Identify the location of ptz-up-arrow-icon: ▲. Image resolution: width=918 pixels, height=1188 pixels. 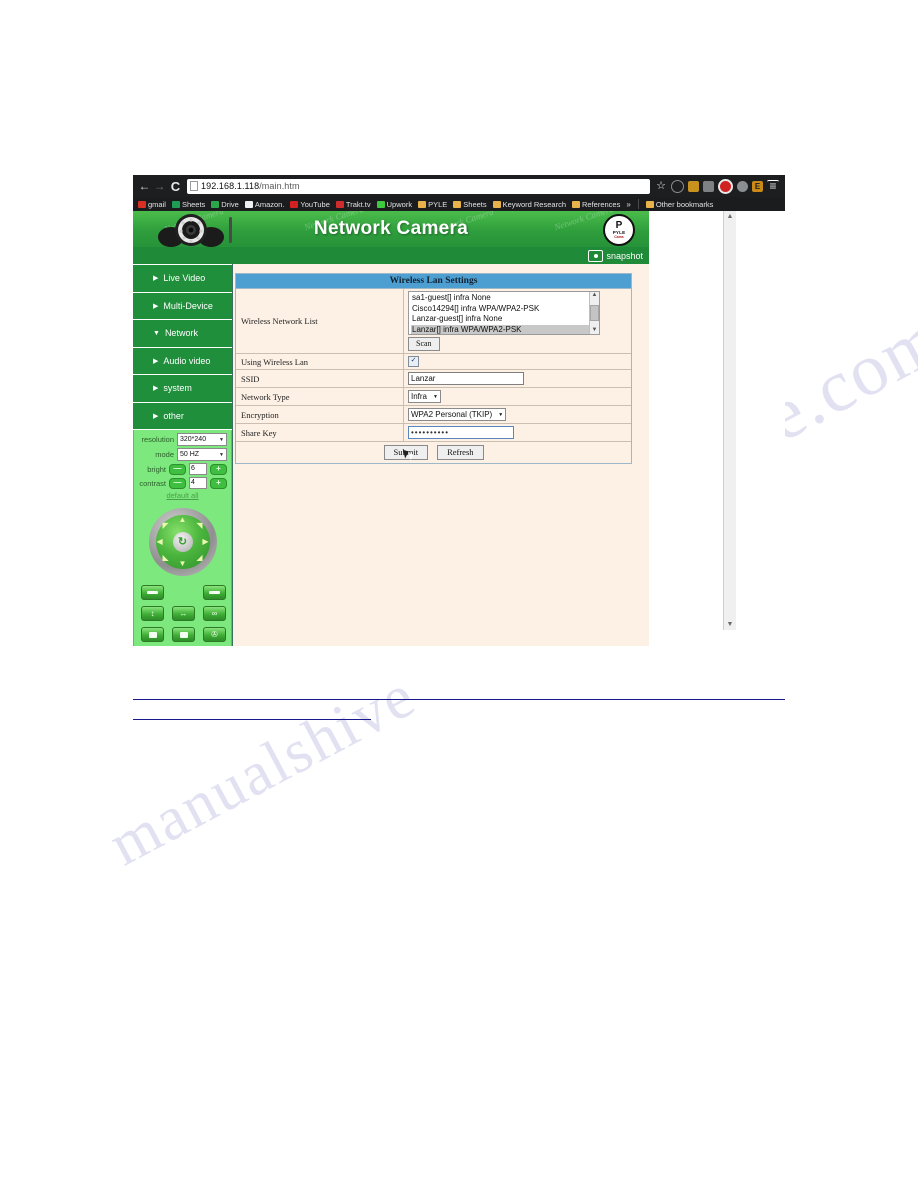
(183, 520).